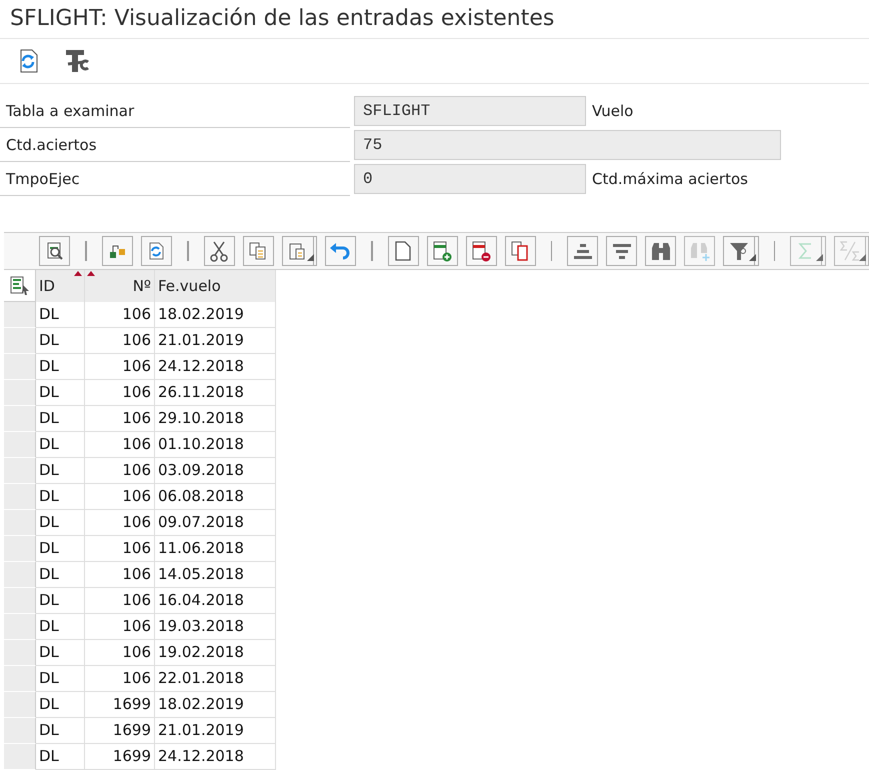 The image size is (869, 770). What do you see at coordinates (434, 19) in the screenshot?
I see `window-title: SFLIGHT: Visualización de las entradas existentes` at bounding box center [434, 19].